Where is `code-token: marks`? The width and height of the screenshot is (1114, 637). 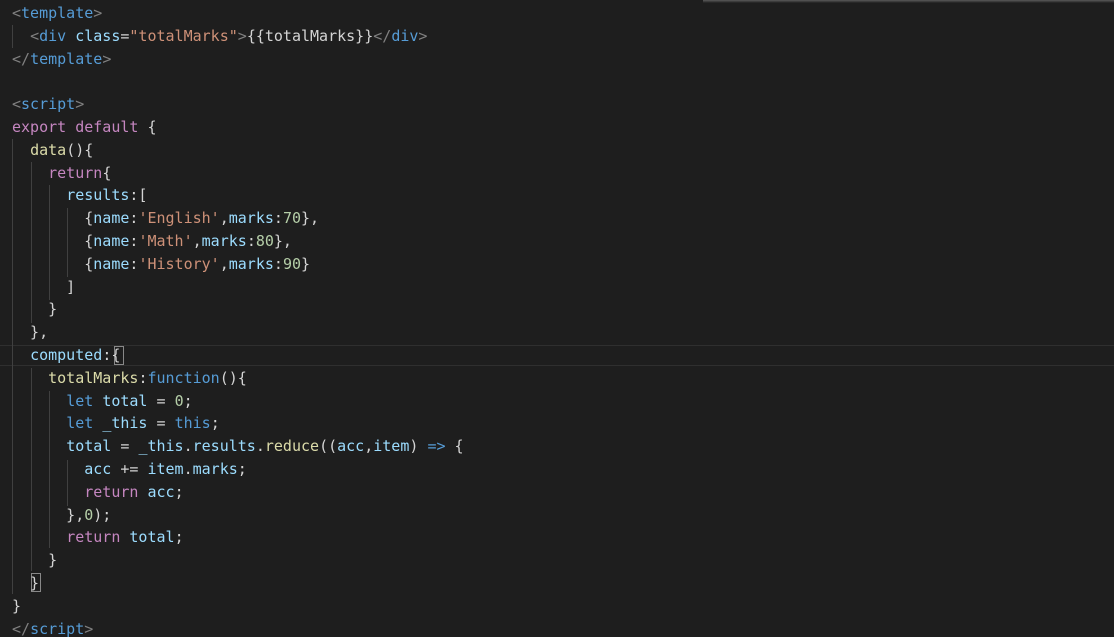 code-token: marks is located at coordinates (224, 241).